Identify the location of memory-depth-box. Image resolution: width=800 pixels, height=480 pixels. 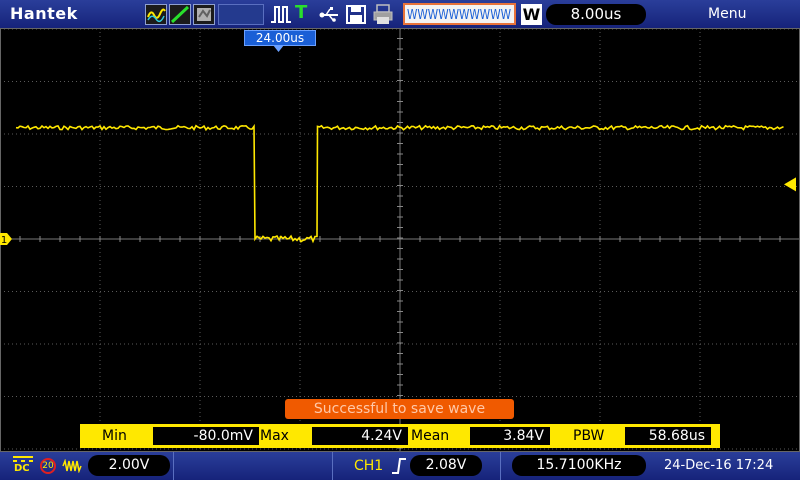
(241, 14).